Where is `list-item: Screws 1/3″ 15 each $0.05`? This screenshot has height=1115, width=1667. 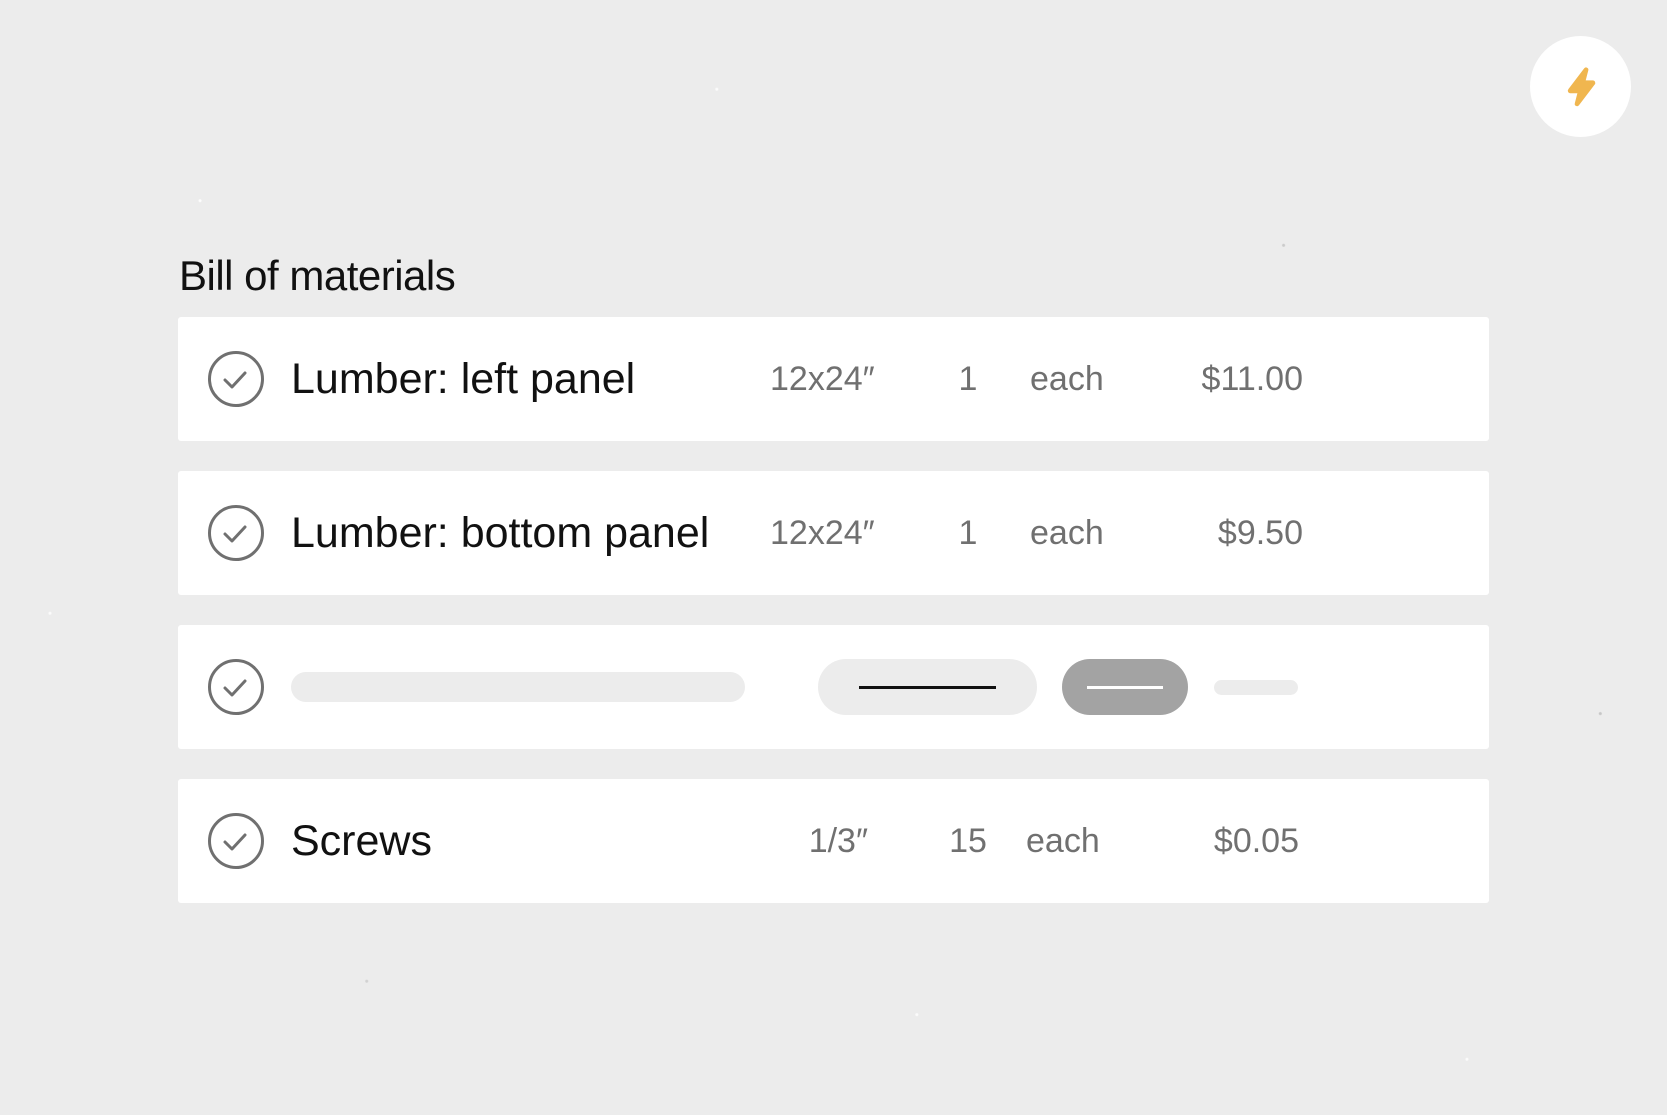
list-item: Screws 1/3″ 15 each $0.05 is located at coordinates (833, 841).